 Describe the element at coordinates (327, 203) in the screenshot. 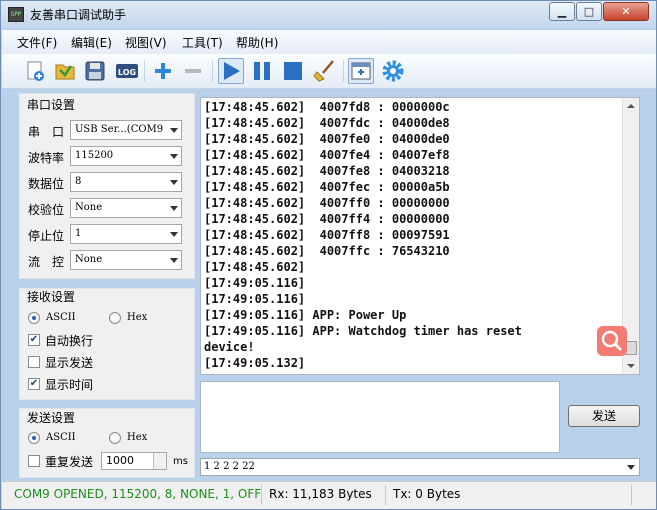

I see `output-line: [17:48:45.602] 4007ff0 : 00000000` at that location.